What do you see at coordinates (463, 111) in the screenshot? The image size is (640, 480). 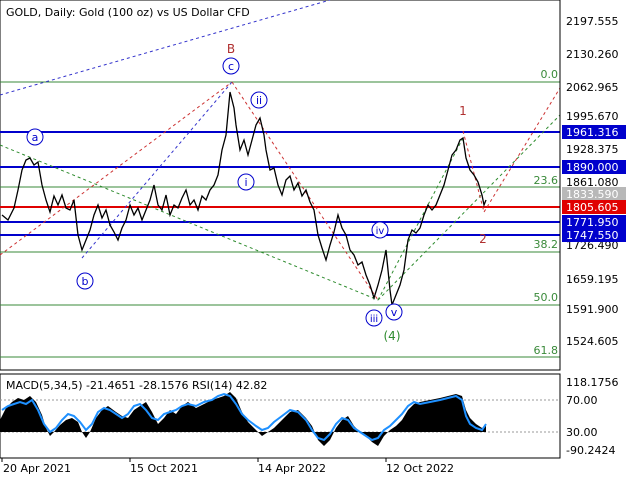 I see `svg-text: 1` at bounding box center [463, 111].